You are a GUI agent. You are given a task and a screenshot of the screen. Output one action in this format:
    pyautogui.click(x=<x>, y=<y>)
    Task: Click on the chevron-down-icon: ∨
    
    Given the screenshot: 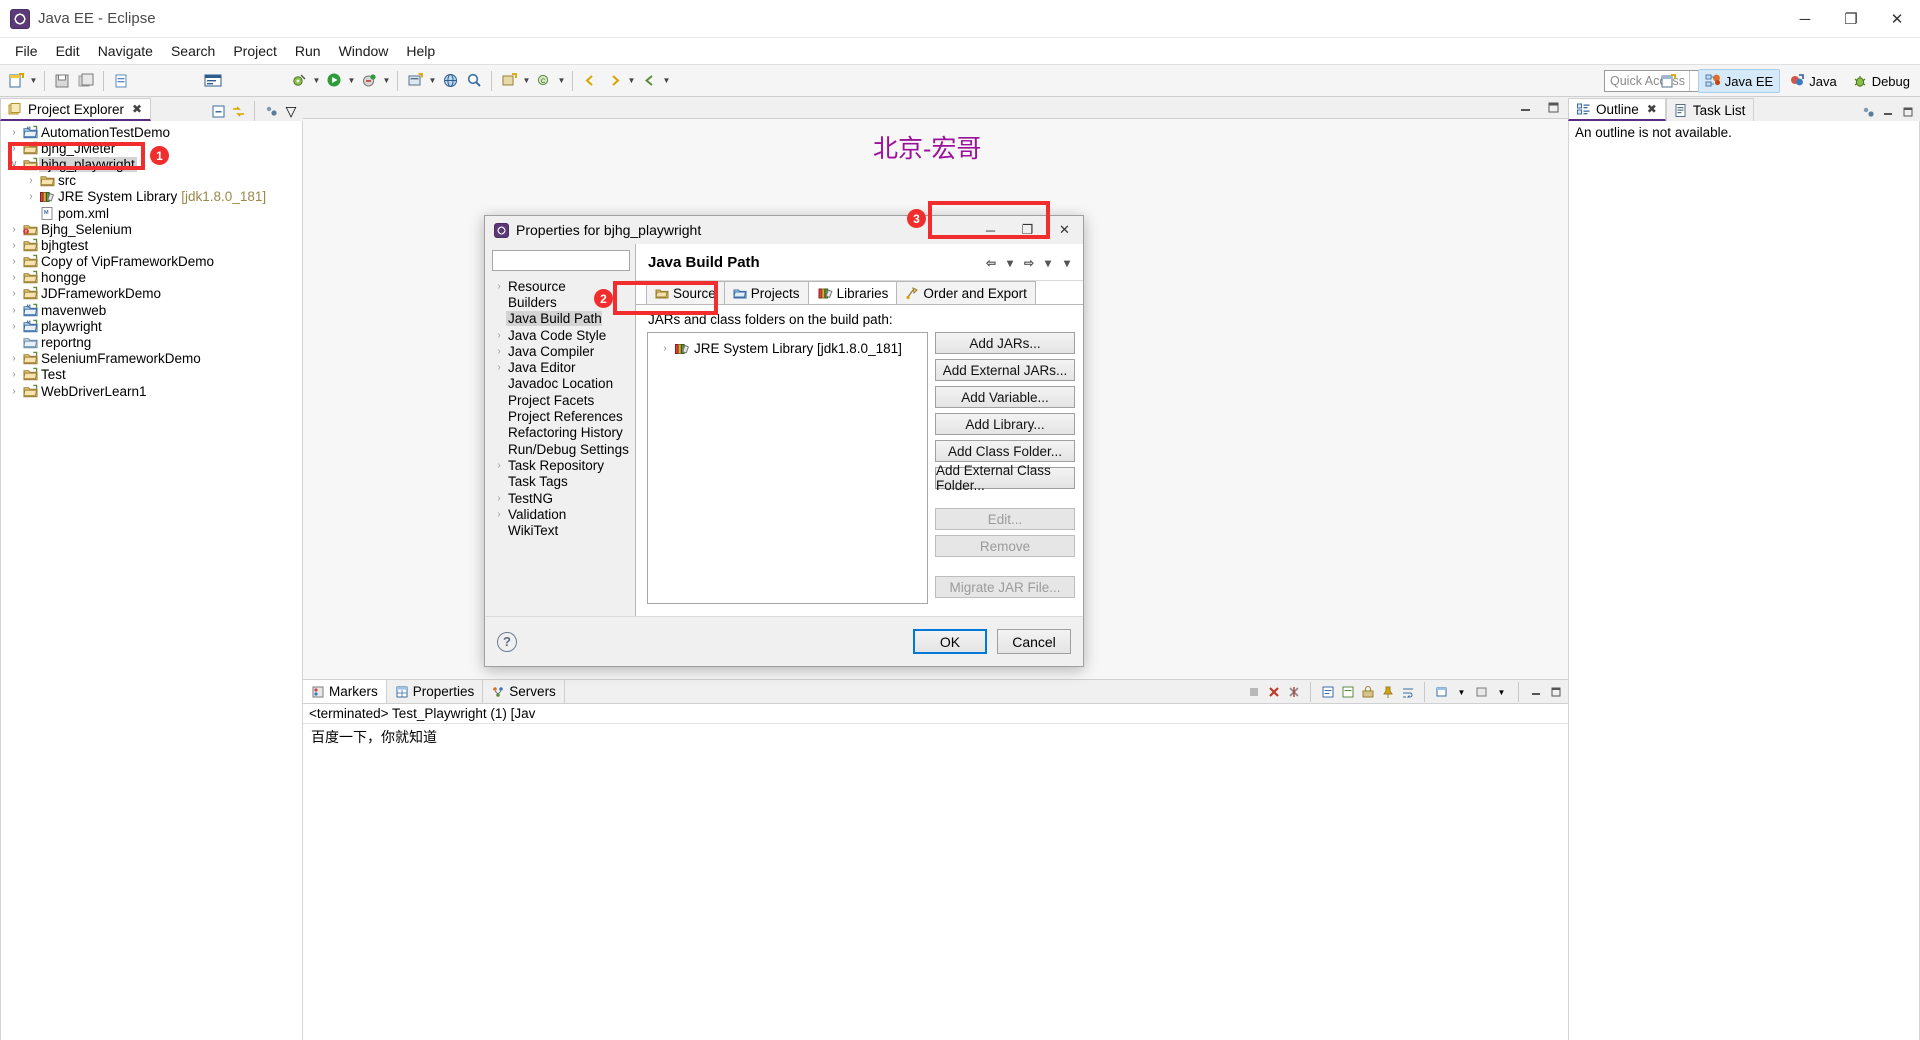 What is the action you would take?
    pyautogui.click(x=14, y=164)
    